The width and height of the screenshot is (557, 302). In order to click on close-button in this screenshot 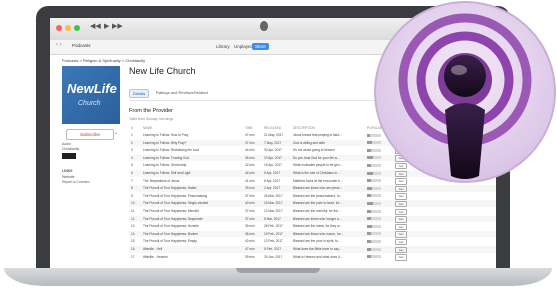, I will do `click(59, 28)`.